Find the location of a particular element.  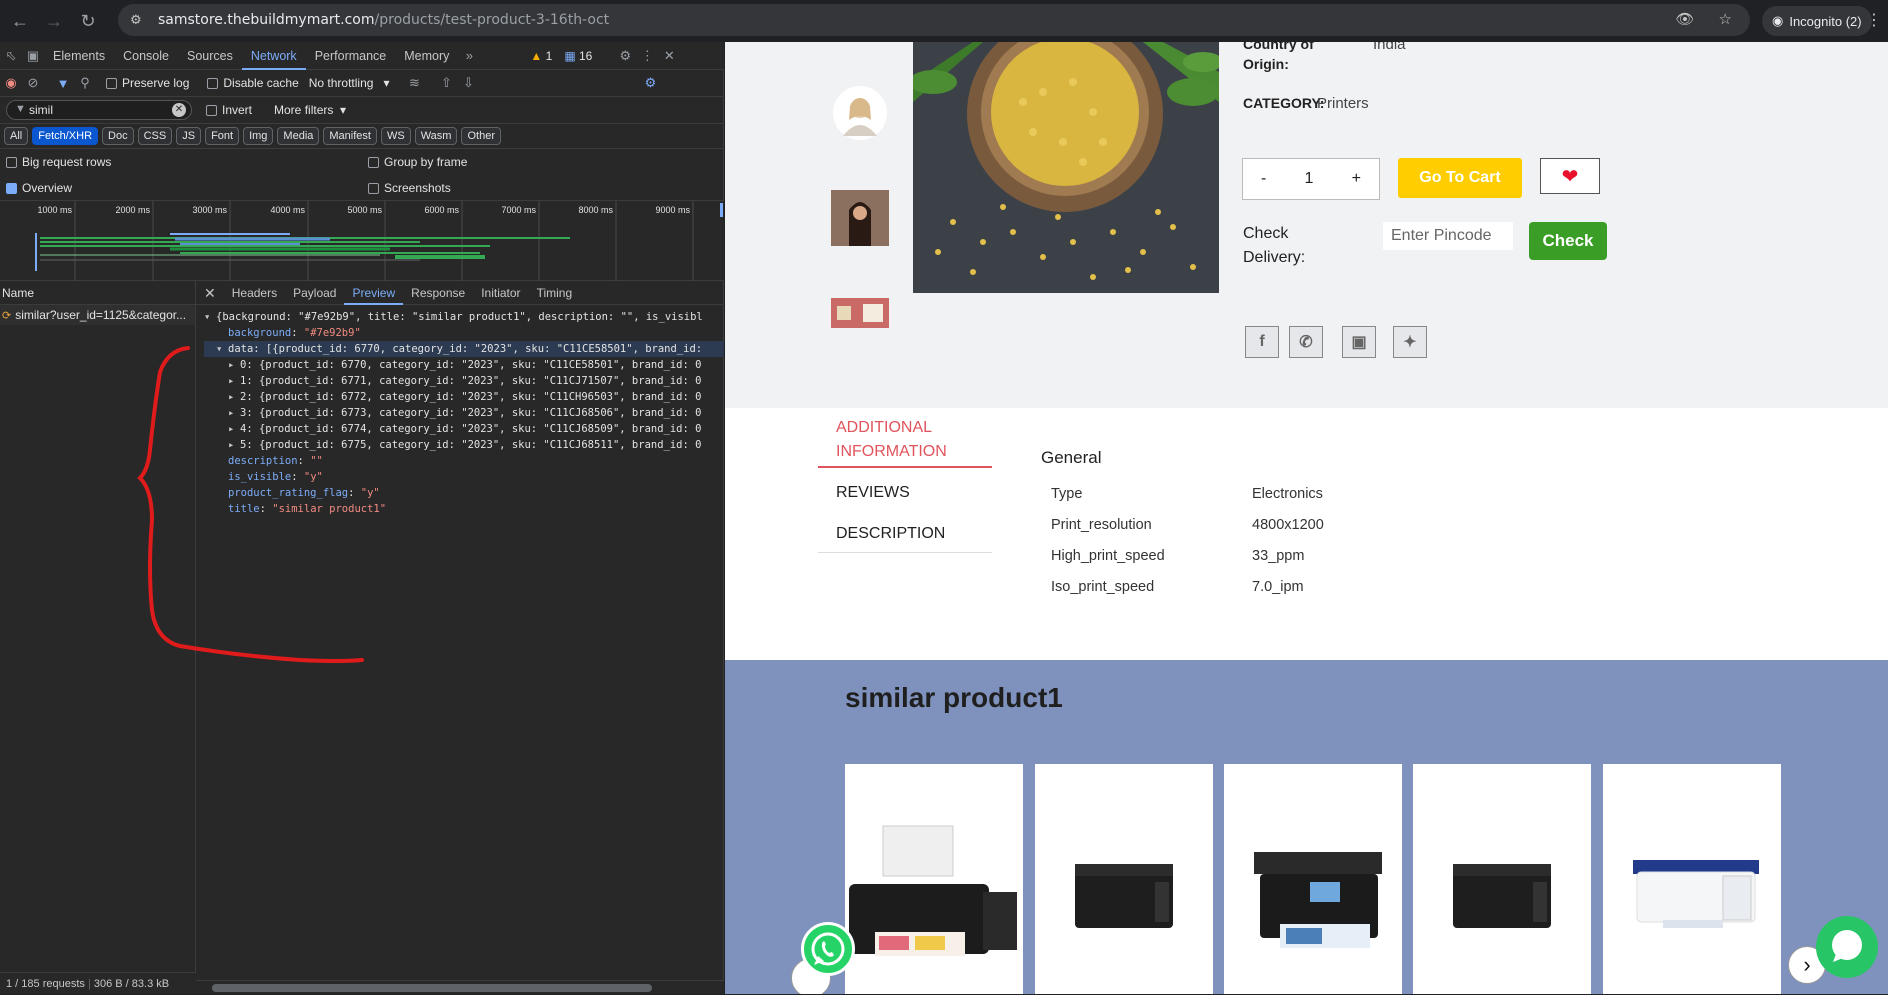

more-filters-dropdown: More filters ▾ is located at coordinates (310, 110).